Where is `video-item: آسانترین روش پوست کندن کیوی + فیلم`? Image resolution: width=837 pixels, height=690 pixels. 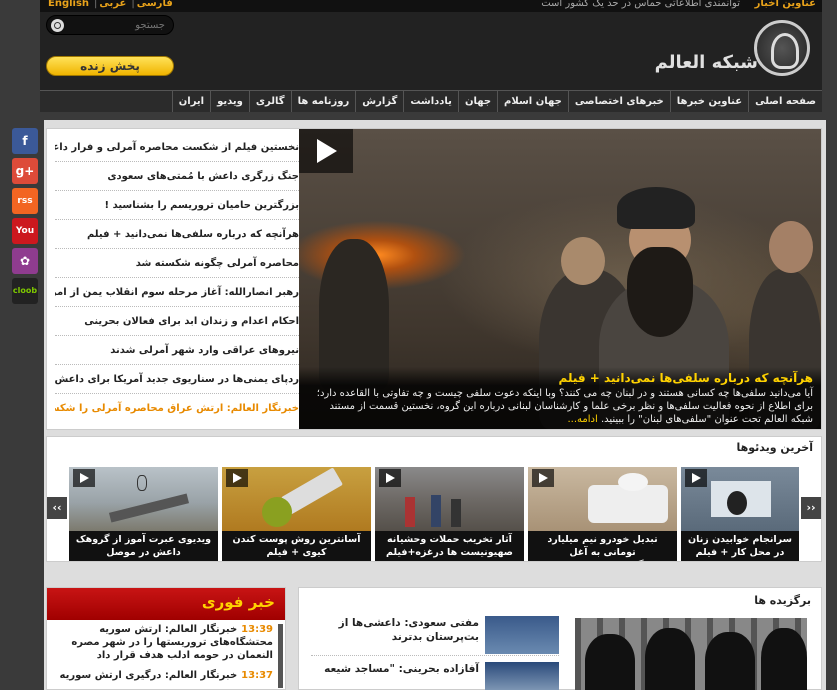
video-item: آسانترین روش پوست کندن کیوی + فیلم is located at coordinates (296, 514).